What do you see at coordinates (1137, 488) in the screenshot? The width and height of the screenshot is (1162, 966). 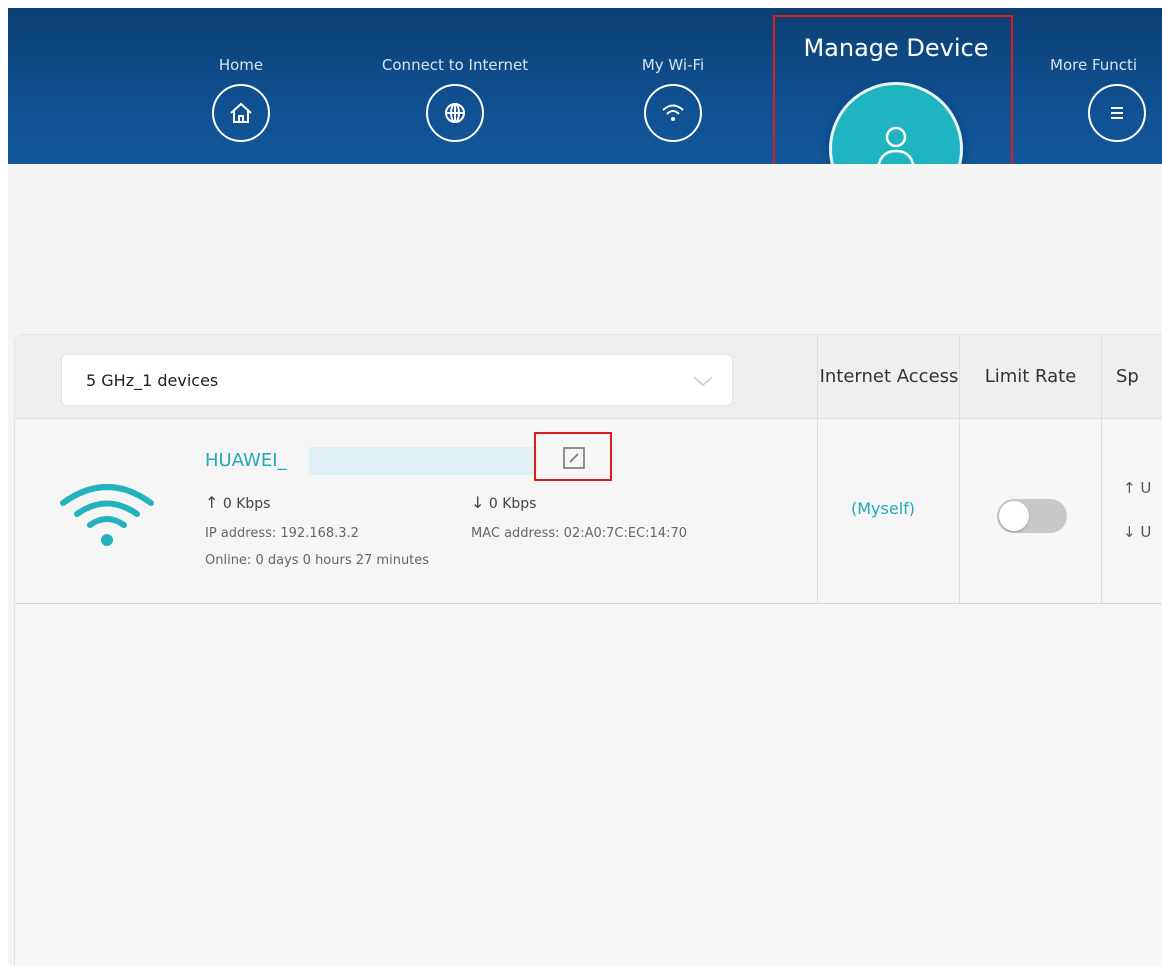 I see `speed-upload: ↑ U` at bounding box center [1137, 488].